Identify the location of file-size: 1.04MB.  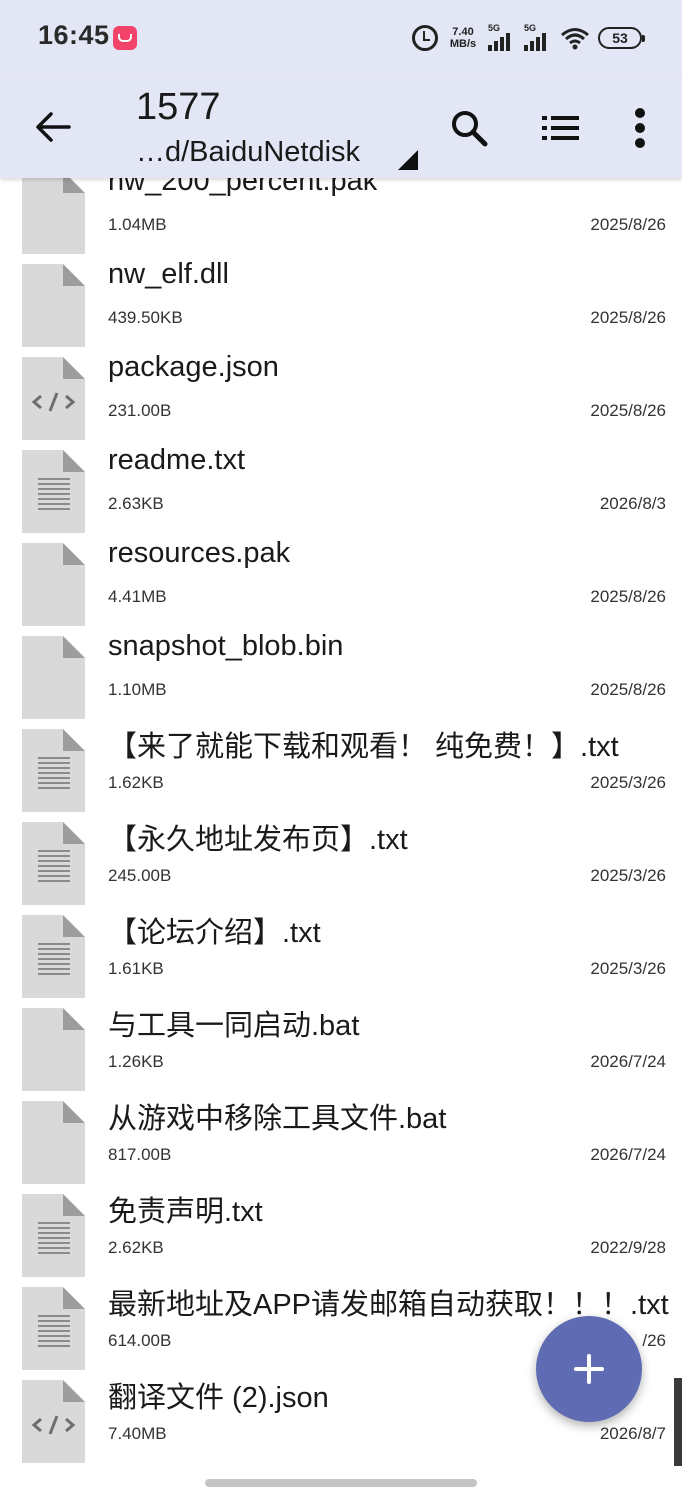
(137, 224).